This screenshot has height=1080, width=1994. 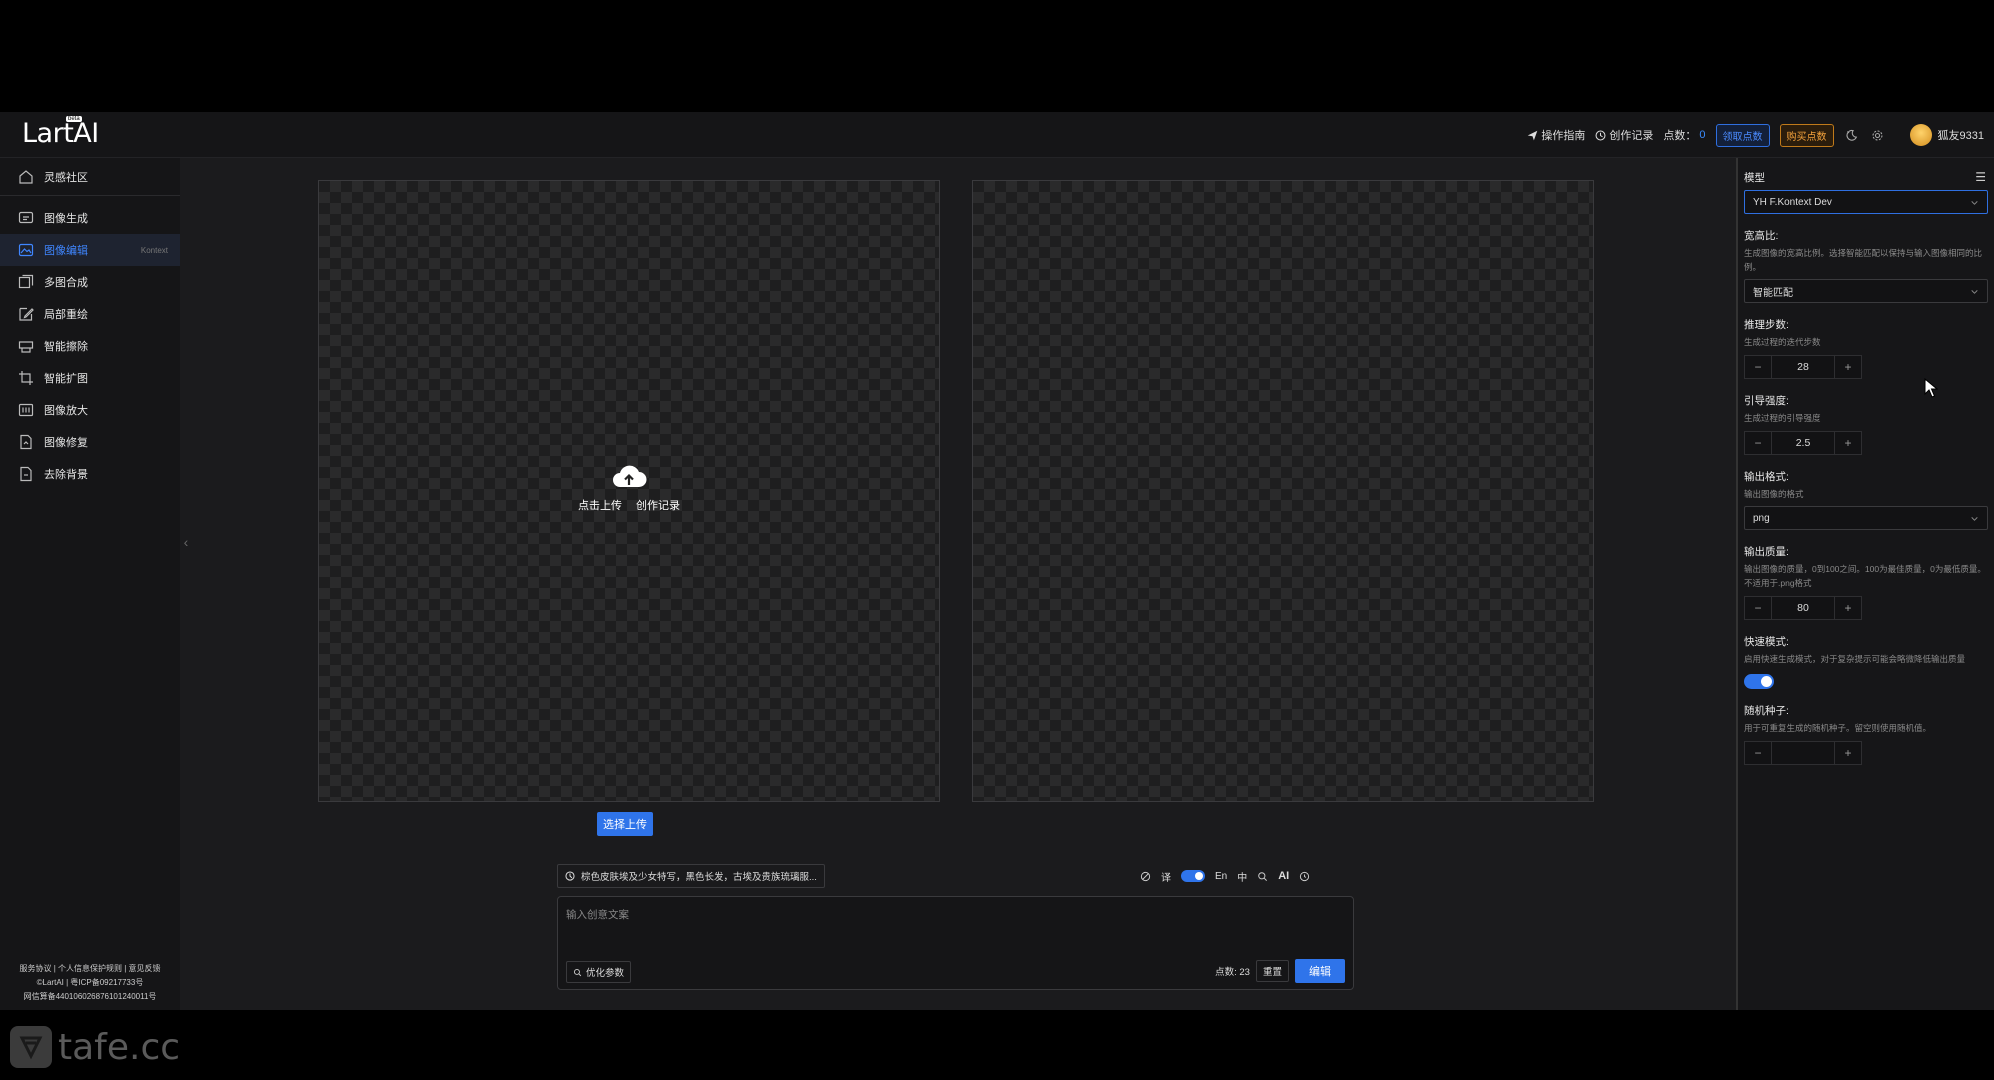 What do you see at coordinates (66, 177) in the screenshot?
I see `sidebar-item-label: 灵感社区` at bounding box center [66, 177].